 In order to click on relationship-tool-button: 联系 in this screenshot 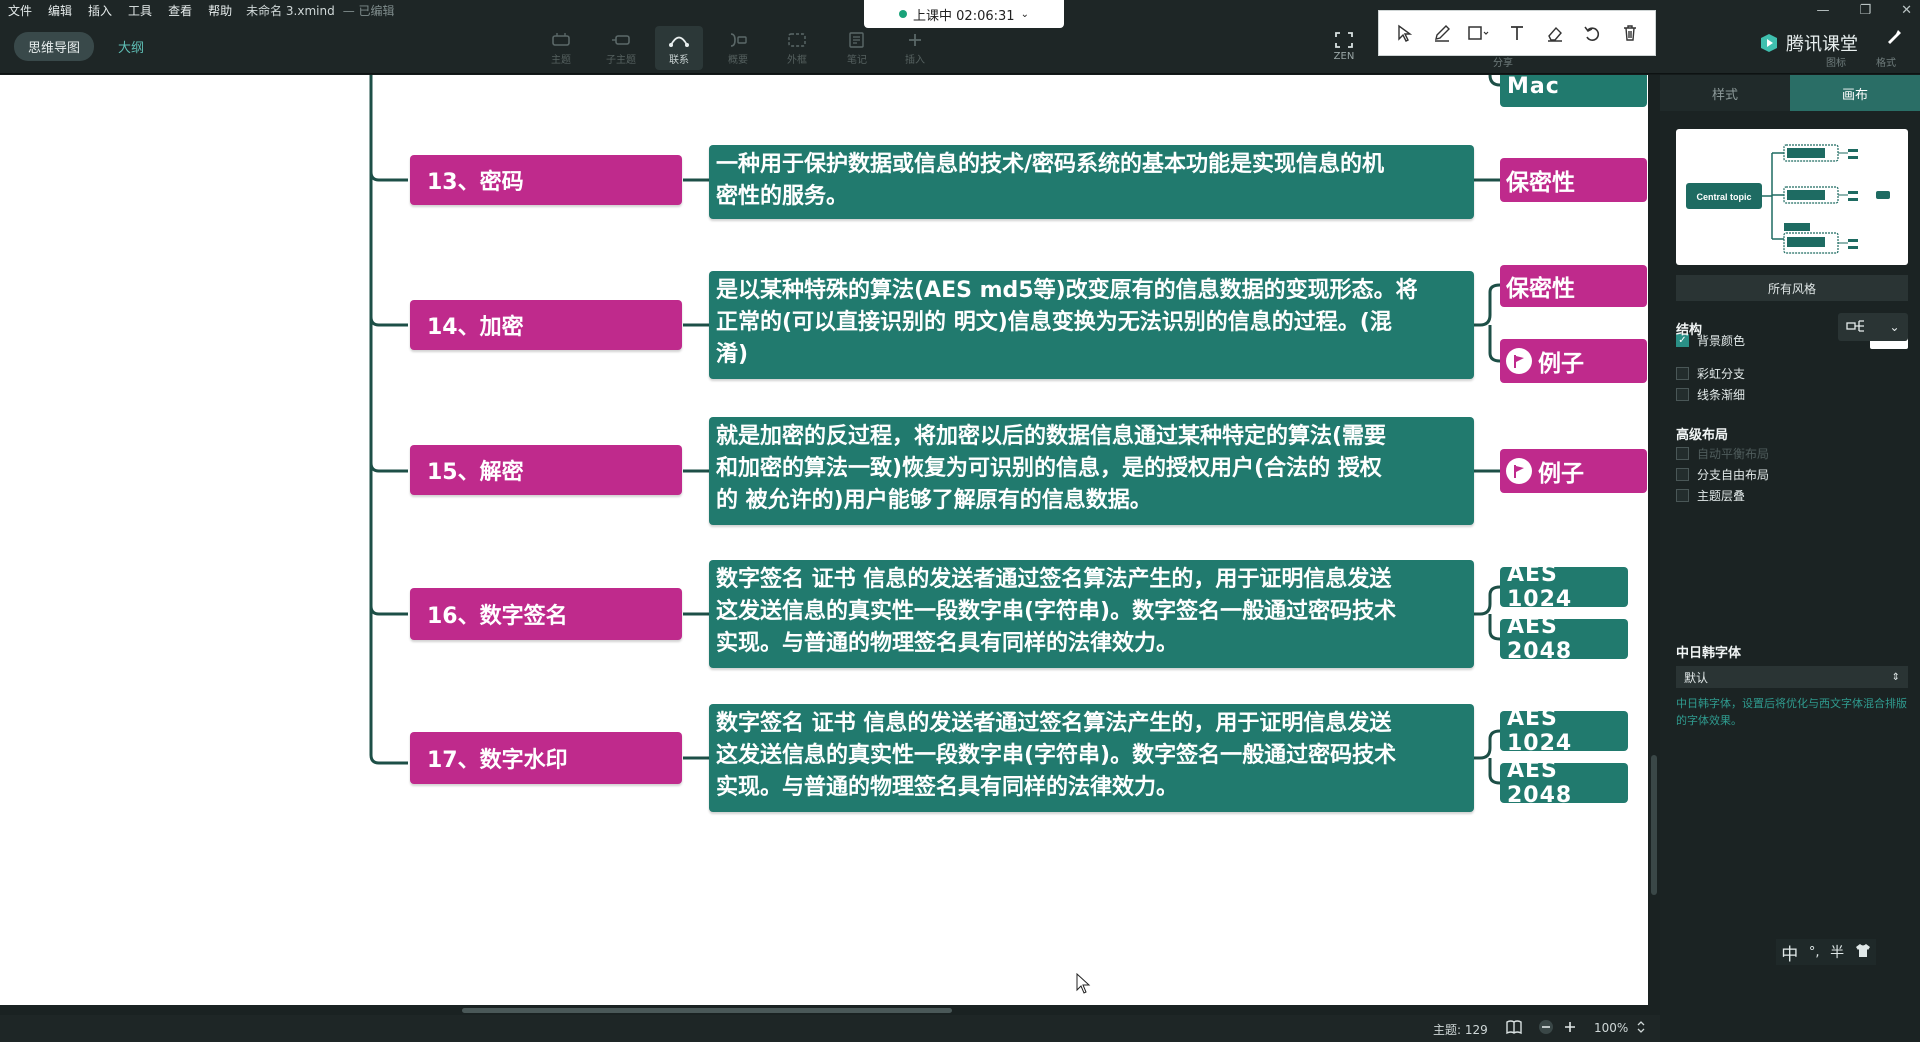, I will do `click(679, 48)`.